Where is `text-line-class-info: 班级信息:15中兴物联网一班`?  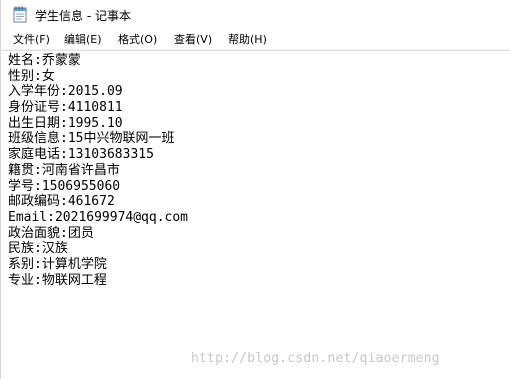
text-line-class-info: 班级信息:15中兴物联网一班 is located at coordinates (91, 139).